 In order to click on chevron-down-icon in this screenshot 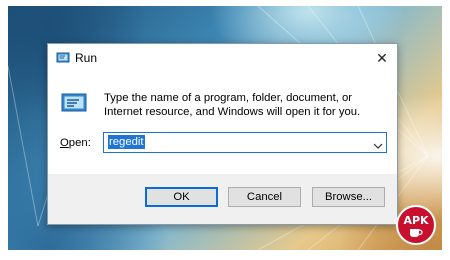, I will do `click(378, 146)`.